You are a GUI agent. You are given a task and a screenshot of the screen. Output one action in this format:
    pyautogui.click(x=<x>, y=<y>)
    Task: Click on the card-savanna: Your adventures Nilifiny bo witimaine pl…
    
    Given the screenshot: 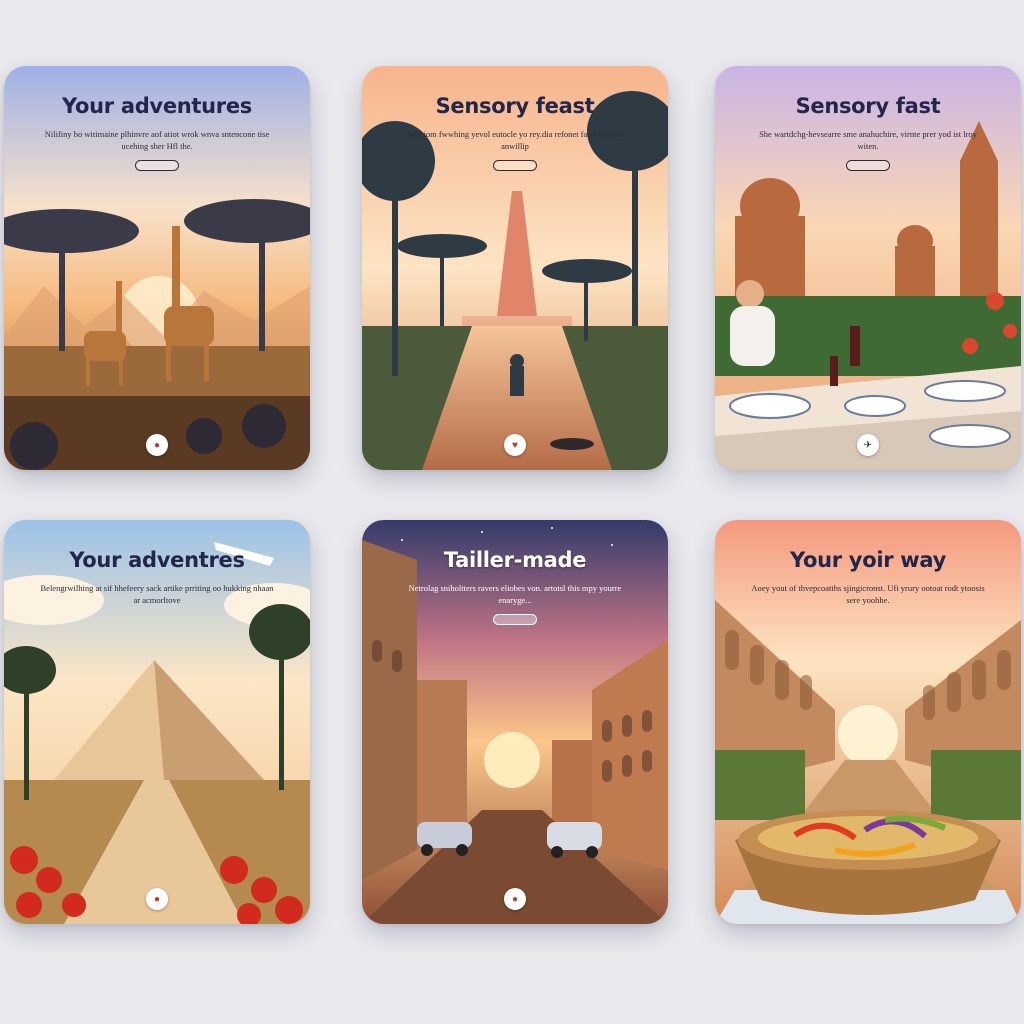 What is the action you would take?
    pyautogui.click(x=157, y=268)
    